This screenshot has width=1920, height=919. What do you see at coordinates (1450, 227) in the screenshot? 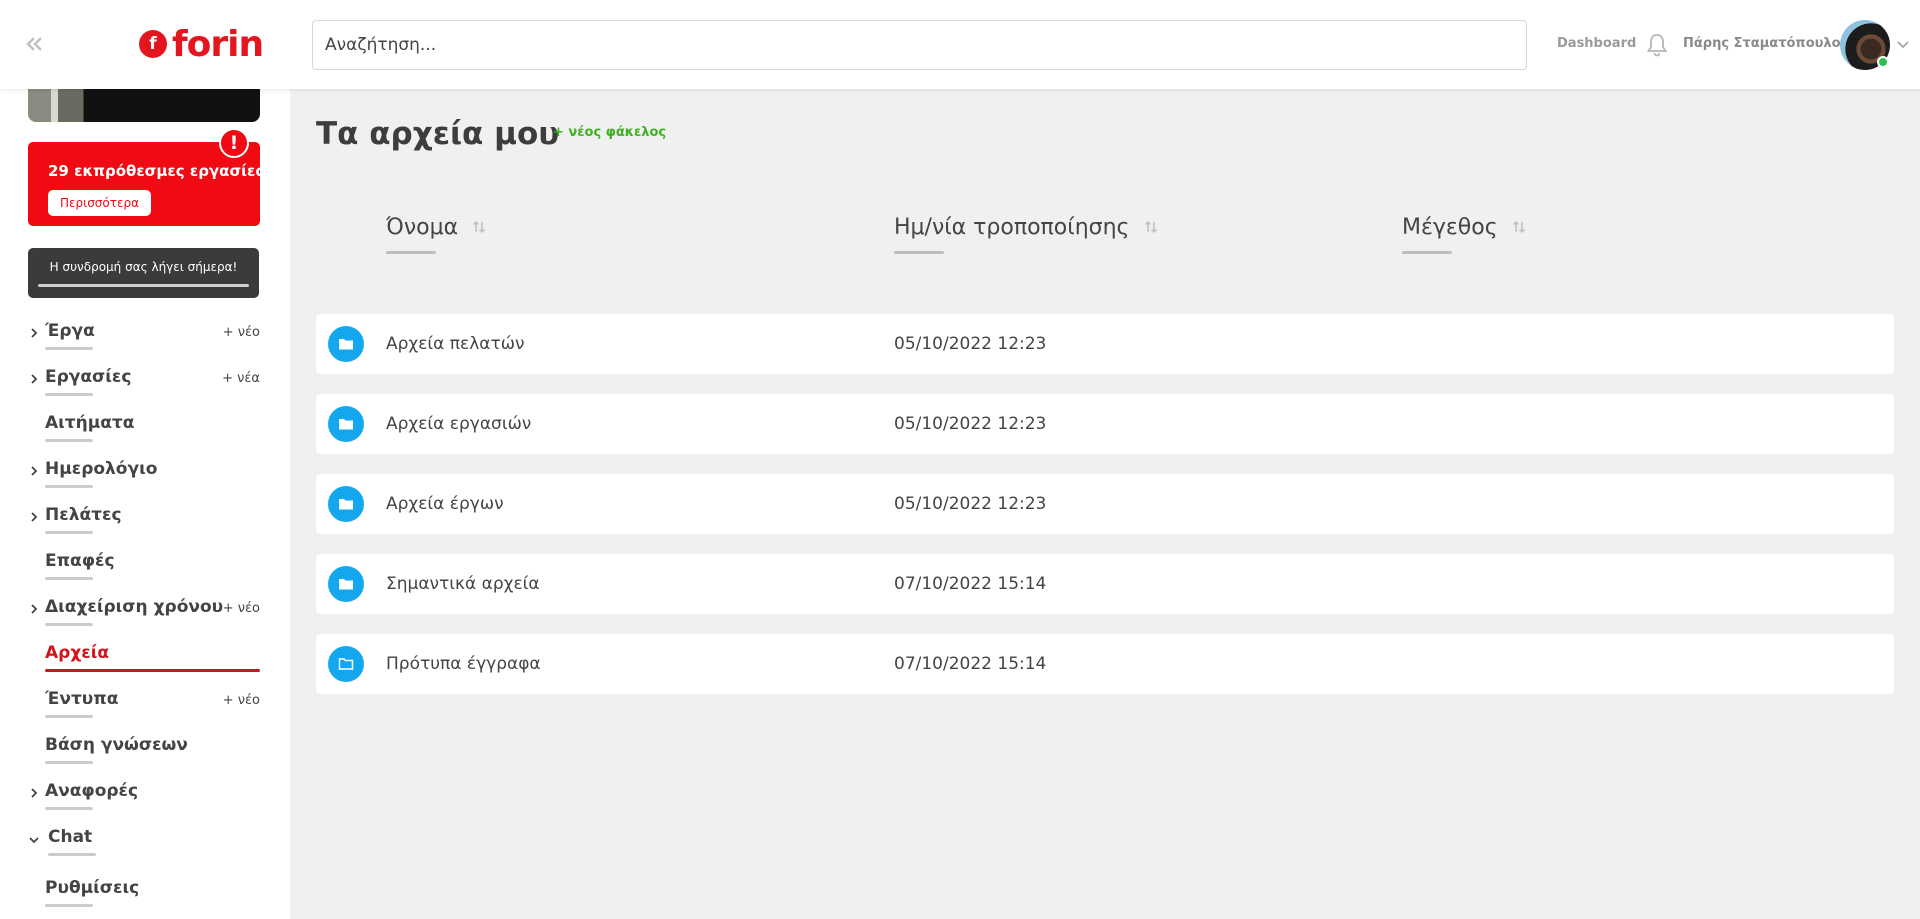
I see `column-label: Μέγεθος` at bounding box center [1450, 227].